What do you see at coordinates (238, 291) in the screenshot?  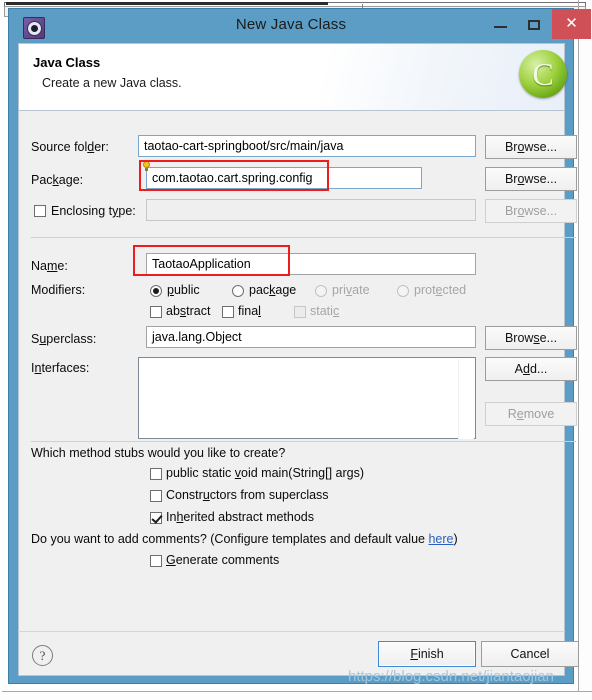 I see `modifier-radio-package` at bounding box center [238, 291].